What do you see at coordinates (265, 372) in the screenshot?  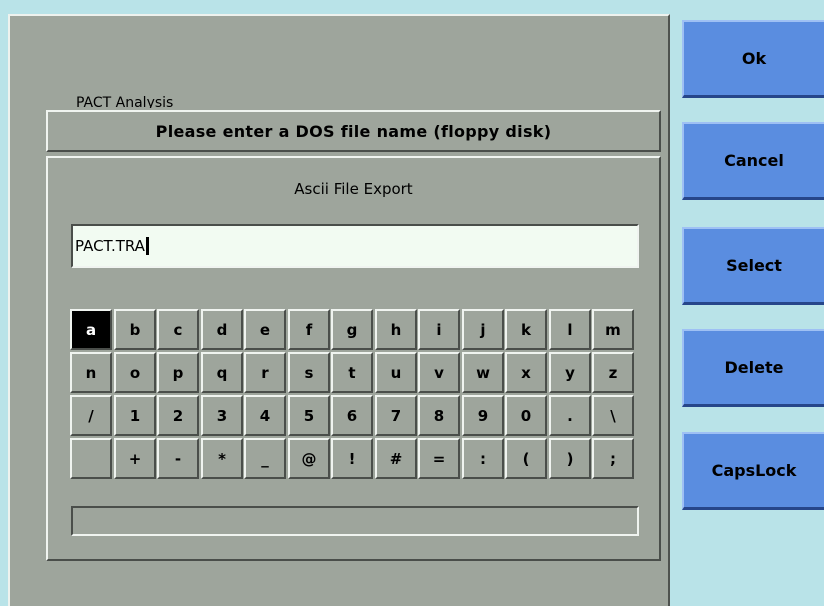 I see `key: r` at bounding box center [265, 372].